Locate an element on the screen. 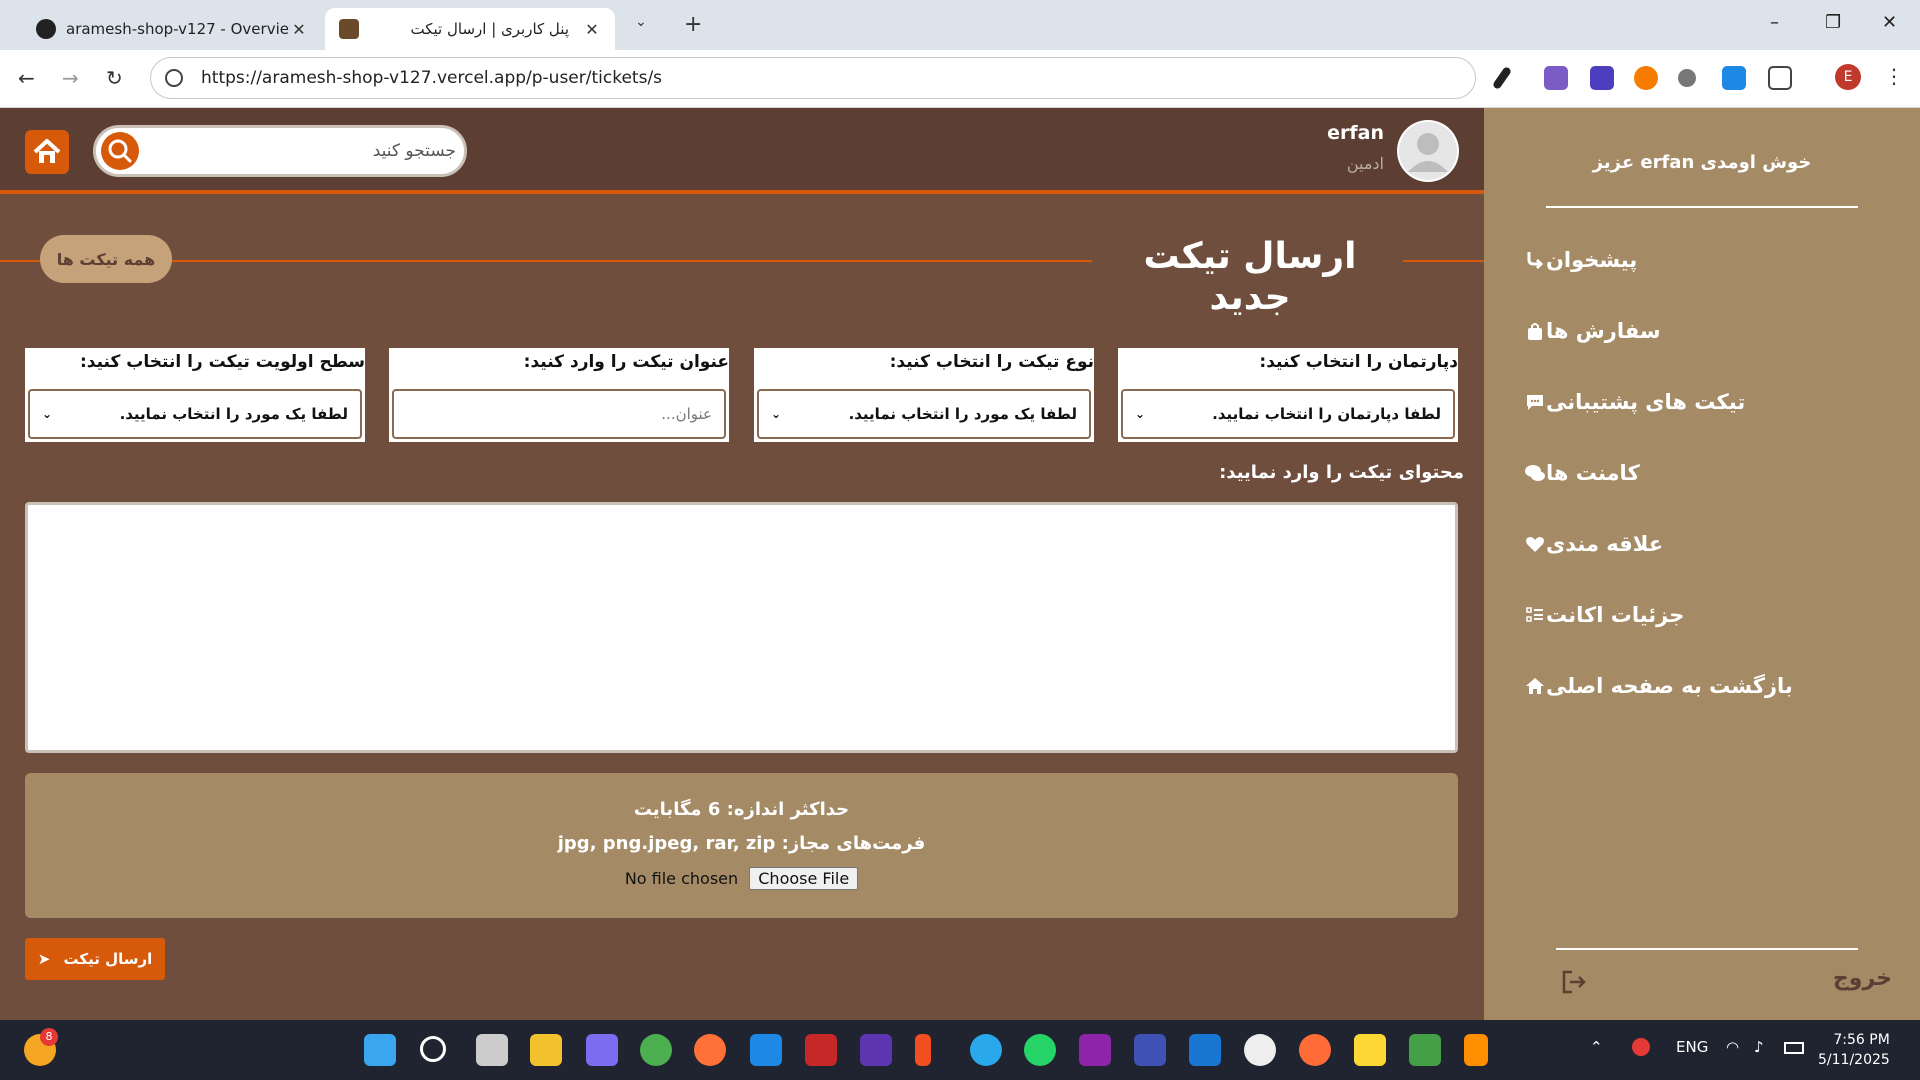  vpn-shield-icon is located at coordinates (876, 1050).